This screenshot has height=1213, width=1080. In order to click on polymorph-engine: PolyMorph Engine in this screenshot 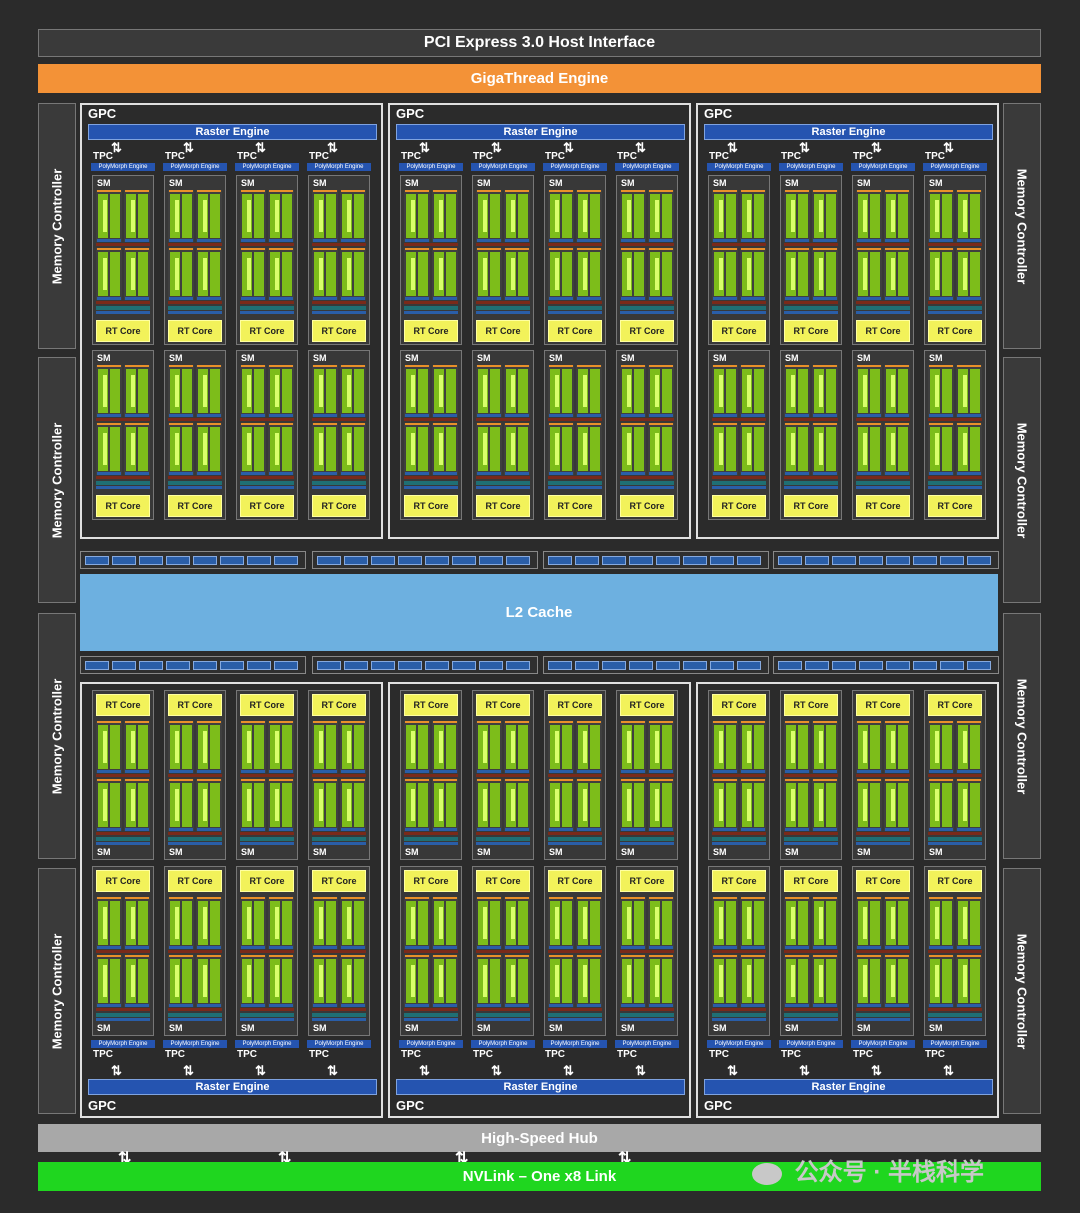, I will do `click(195, 1044)`.